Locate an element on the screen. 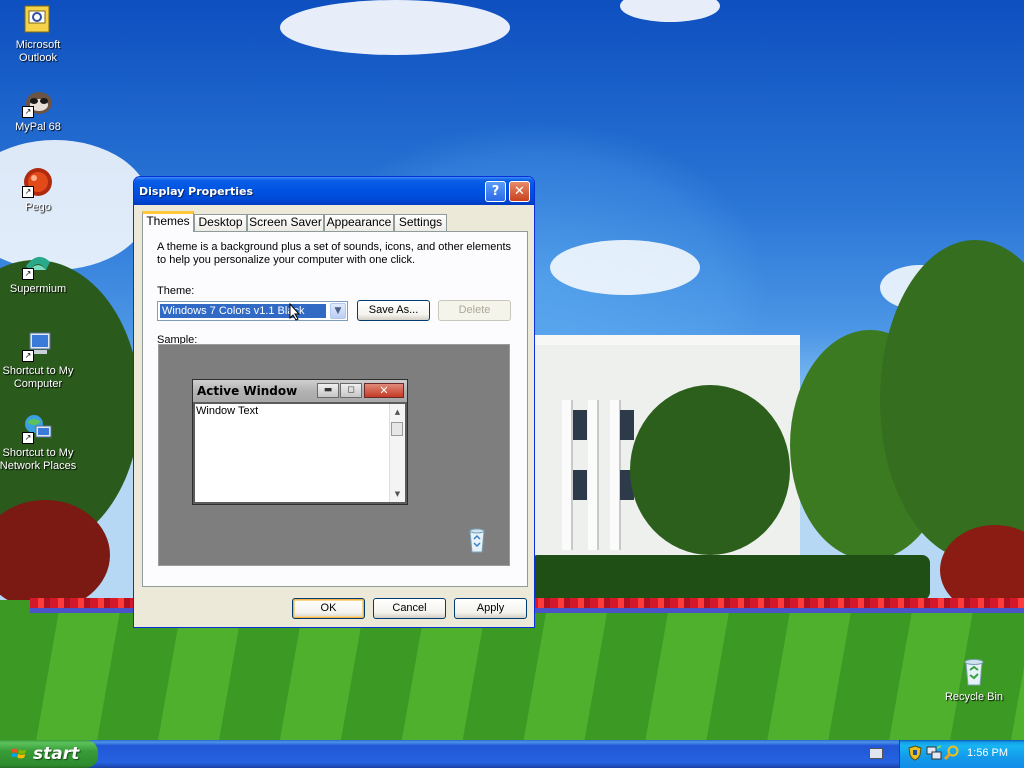  tab-desktop: Desktop is located at coordinates (220, 222).